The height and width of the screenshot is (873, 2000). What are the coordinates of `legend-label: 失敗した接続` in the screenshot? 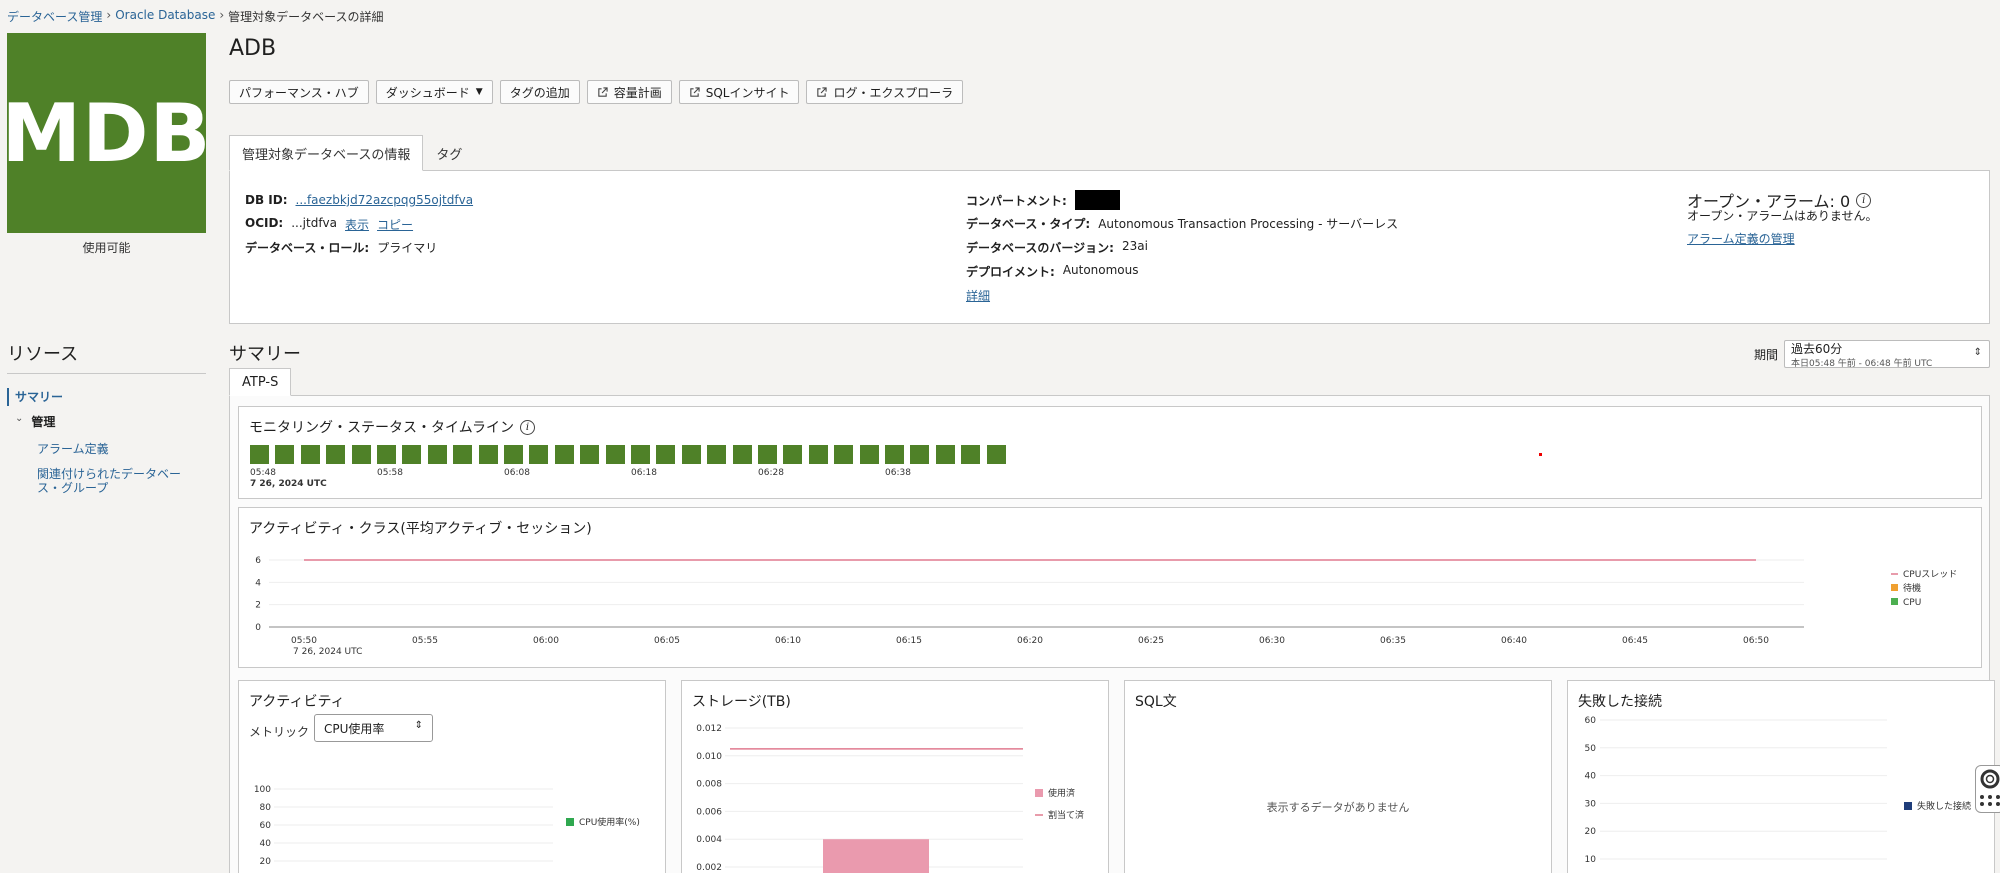 It's located at (1944, 806).